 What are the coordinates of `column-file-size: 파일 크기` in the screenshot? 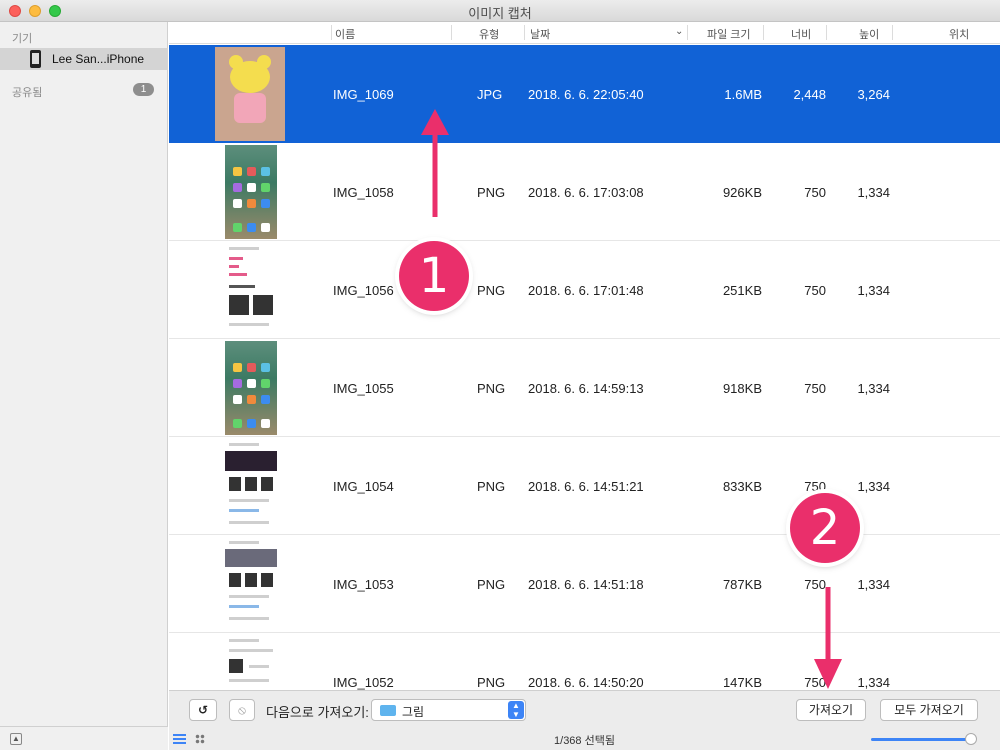 It's located at (729, 34).